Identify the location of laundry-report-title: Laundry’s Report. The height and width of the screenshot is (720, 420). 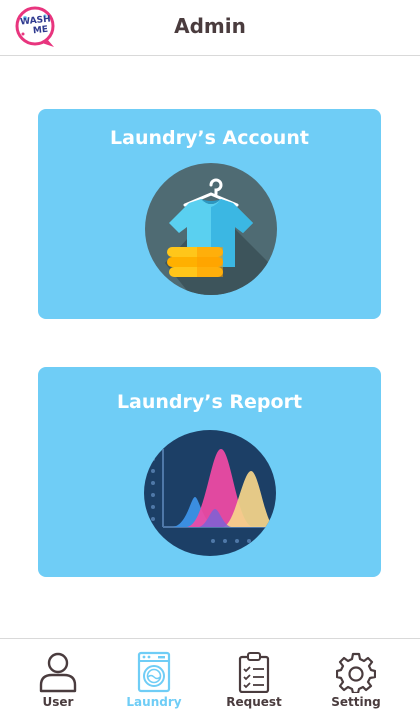
(209, 402).